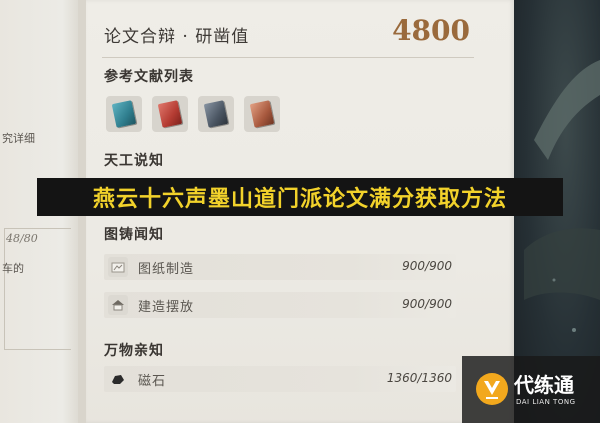  What do you see at coordinates (492, 389) in the screenshot?
I see `daliantong-logo-icon` at bounding box center [492, 389].